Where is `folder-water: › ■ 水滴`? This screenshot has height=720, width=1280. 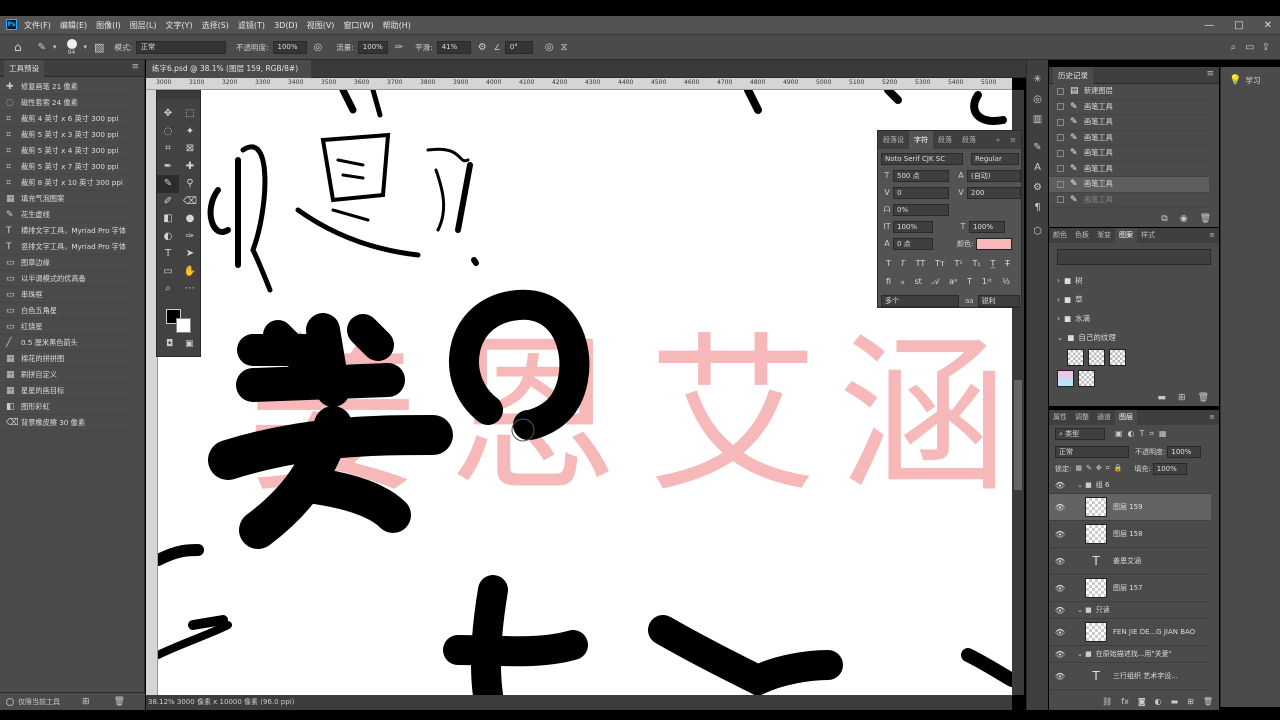
folder-water: › ■ 水滴 is located at coordinates (1134, 318).